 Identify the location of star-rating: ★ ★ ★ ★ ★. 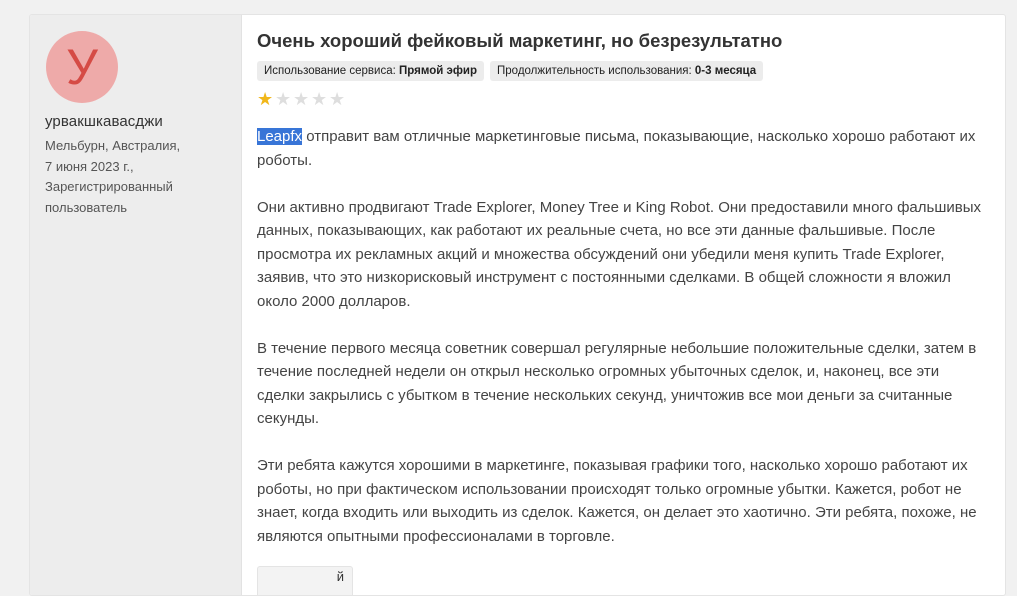
(301, 99).